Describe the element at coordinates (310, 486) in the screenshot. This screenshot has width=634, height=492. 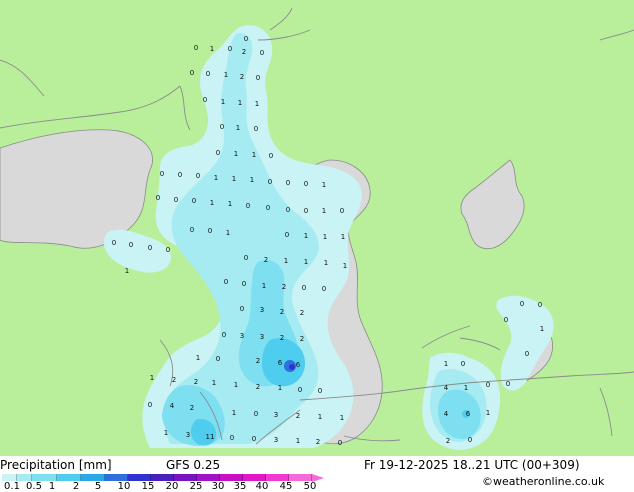
I see `legend-label: 50` at that location.